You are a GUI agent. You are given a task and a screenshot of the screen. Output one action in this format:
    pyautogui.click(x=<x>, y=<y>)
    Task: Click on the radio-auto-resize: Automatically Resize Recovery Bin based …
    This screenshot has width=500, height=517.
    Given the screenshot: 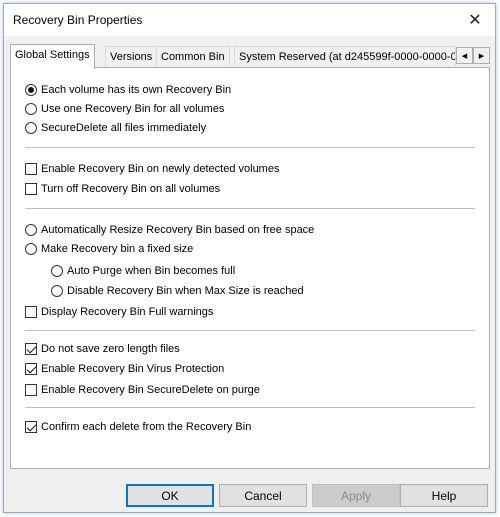 What is the action you would take?
    pyautogui.click(x=169, y=230)
    